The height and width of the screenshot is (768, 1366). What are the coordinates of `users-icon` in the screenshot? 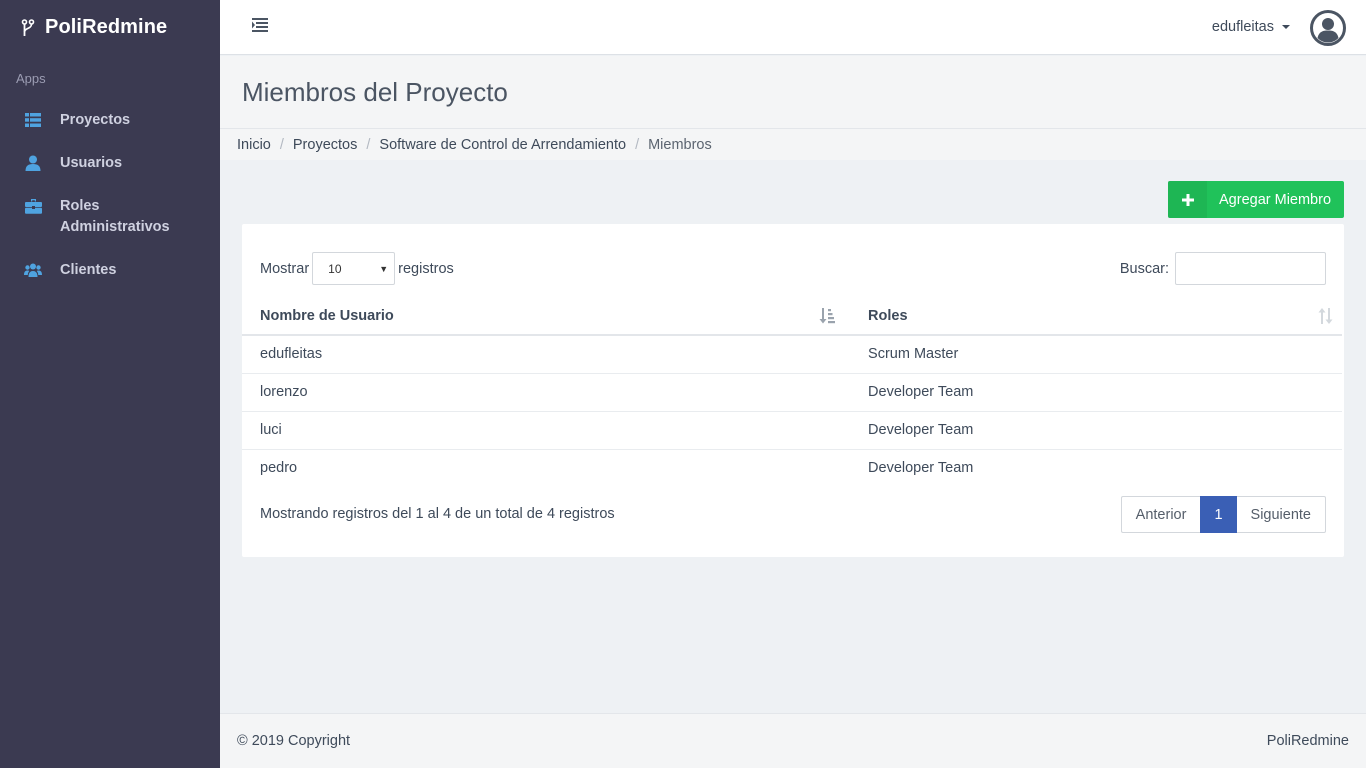 It's located at (33, 270).